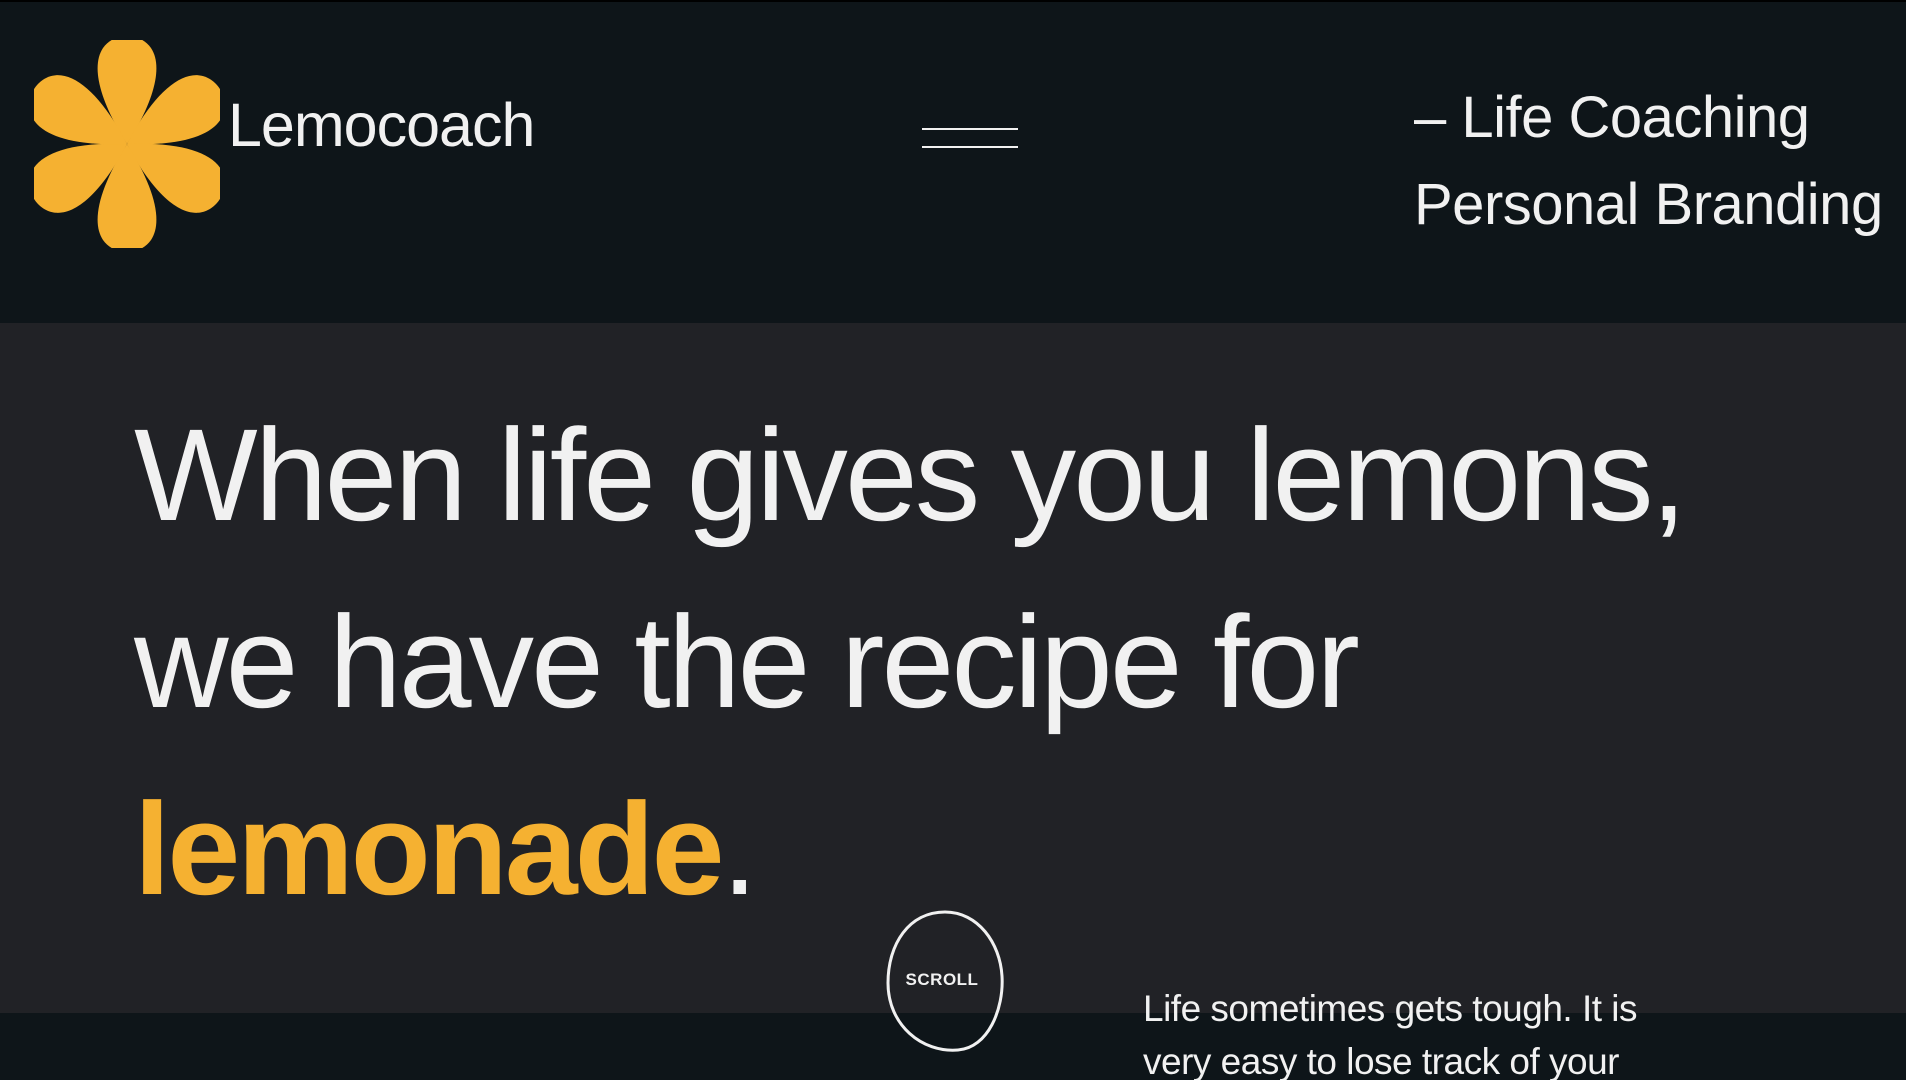  What do you see at coordinates (381, 125) in the screenshot?
I see `brand-name: Lemocoach` at bounding box center [381, 125].